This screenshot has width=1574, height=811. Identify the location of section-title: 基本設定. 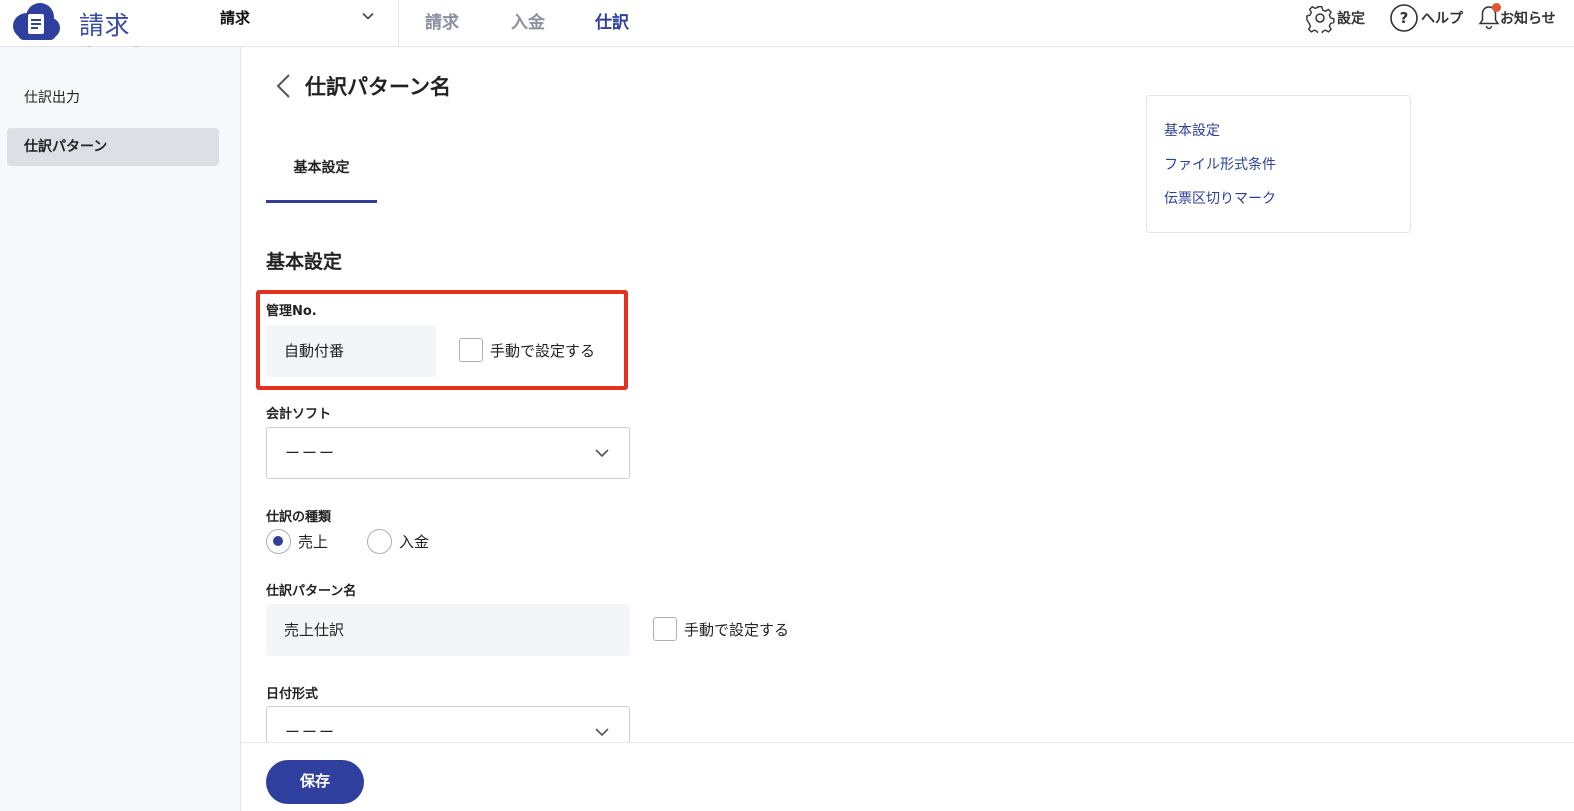
(304, 262).